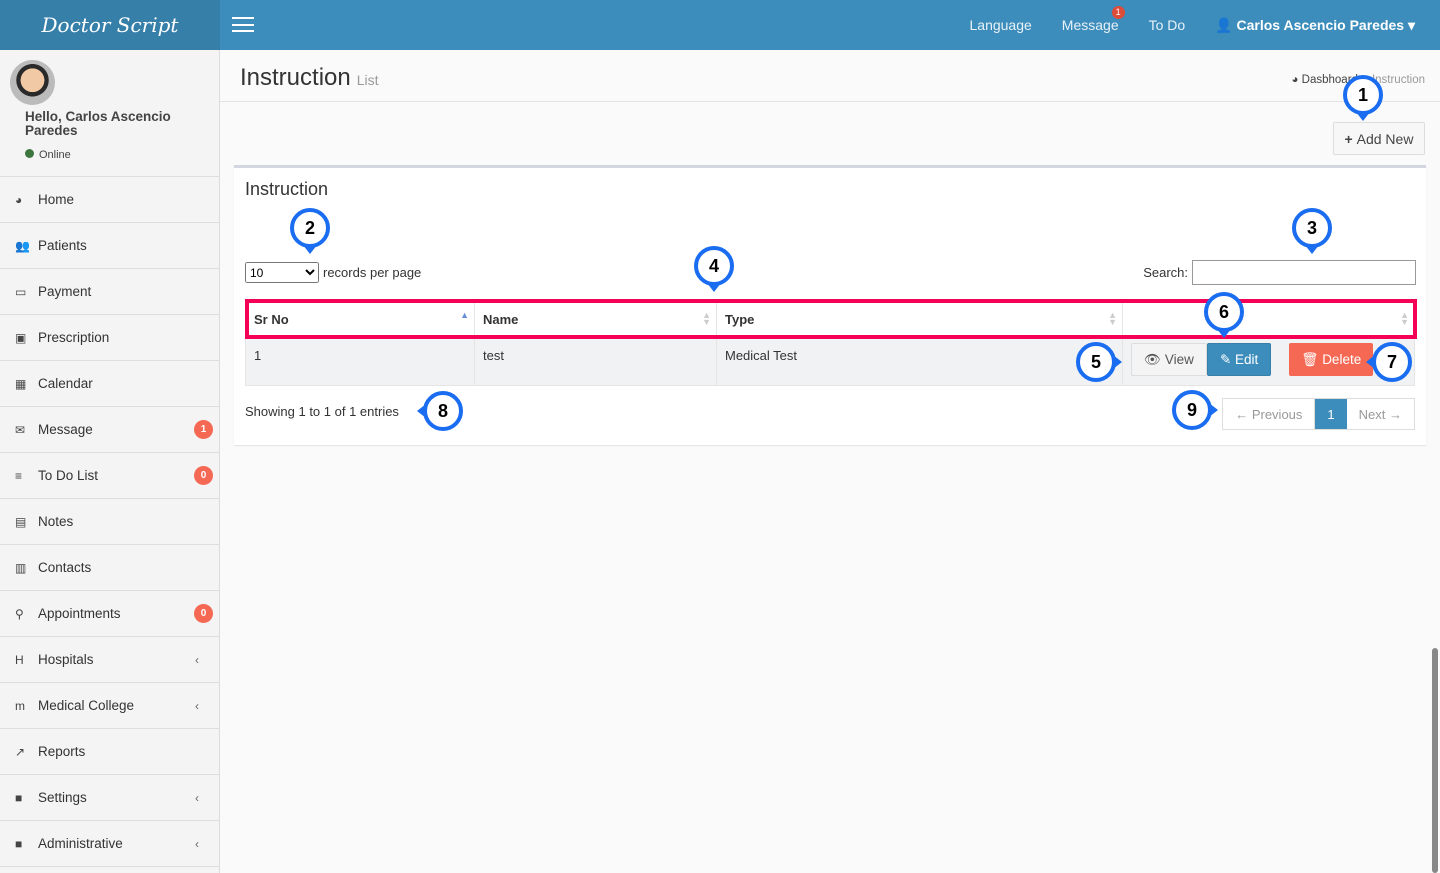 The image size is (1440, 873). What do you see at coordinates (1342, 359) in the screenshot?
I see `delete-label: Delete` at bounding box center [1342, 359].